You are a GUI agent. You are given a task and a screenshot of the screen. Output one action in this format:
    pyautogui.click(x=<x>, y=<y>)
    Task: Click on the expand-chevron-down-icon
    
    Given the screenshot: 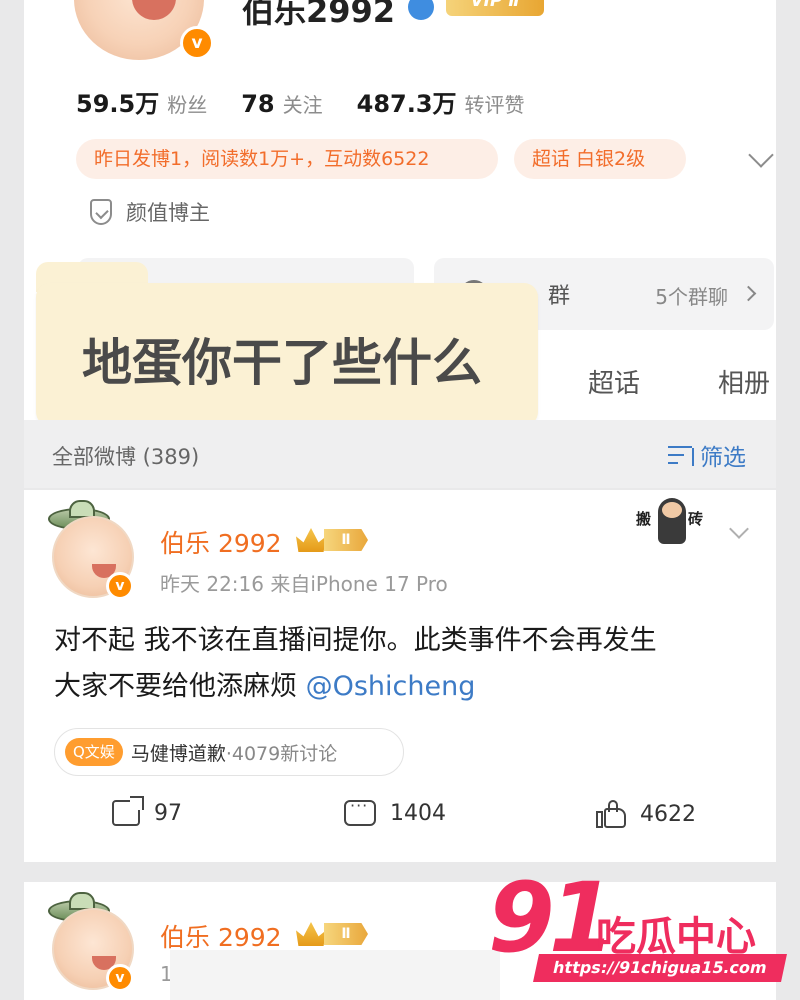 What is the action you would take?
    pyautogui.click(x=761, y=155)
    